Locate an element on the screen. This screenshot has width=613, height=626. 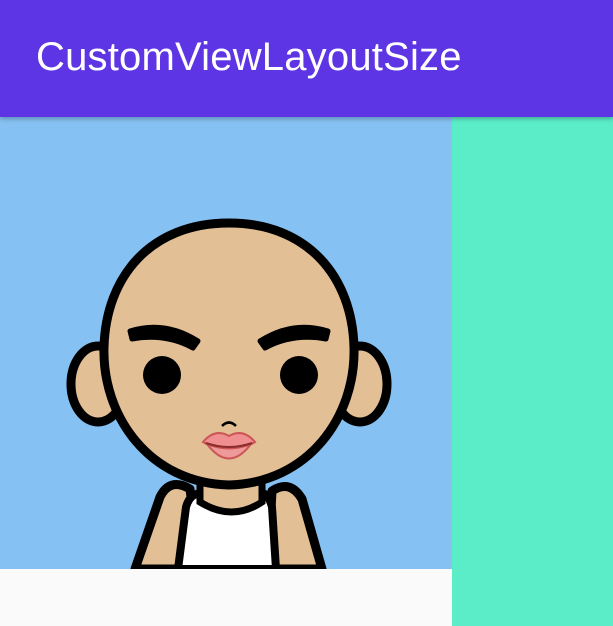
bottom-strip is located at coordinates (226, 597).